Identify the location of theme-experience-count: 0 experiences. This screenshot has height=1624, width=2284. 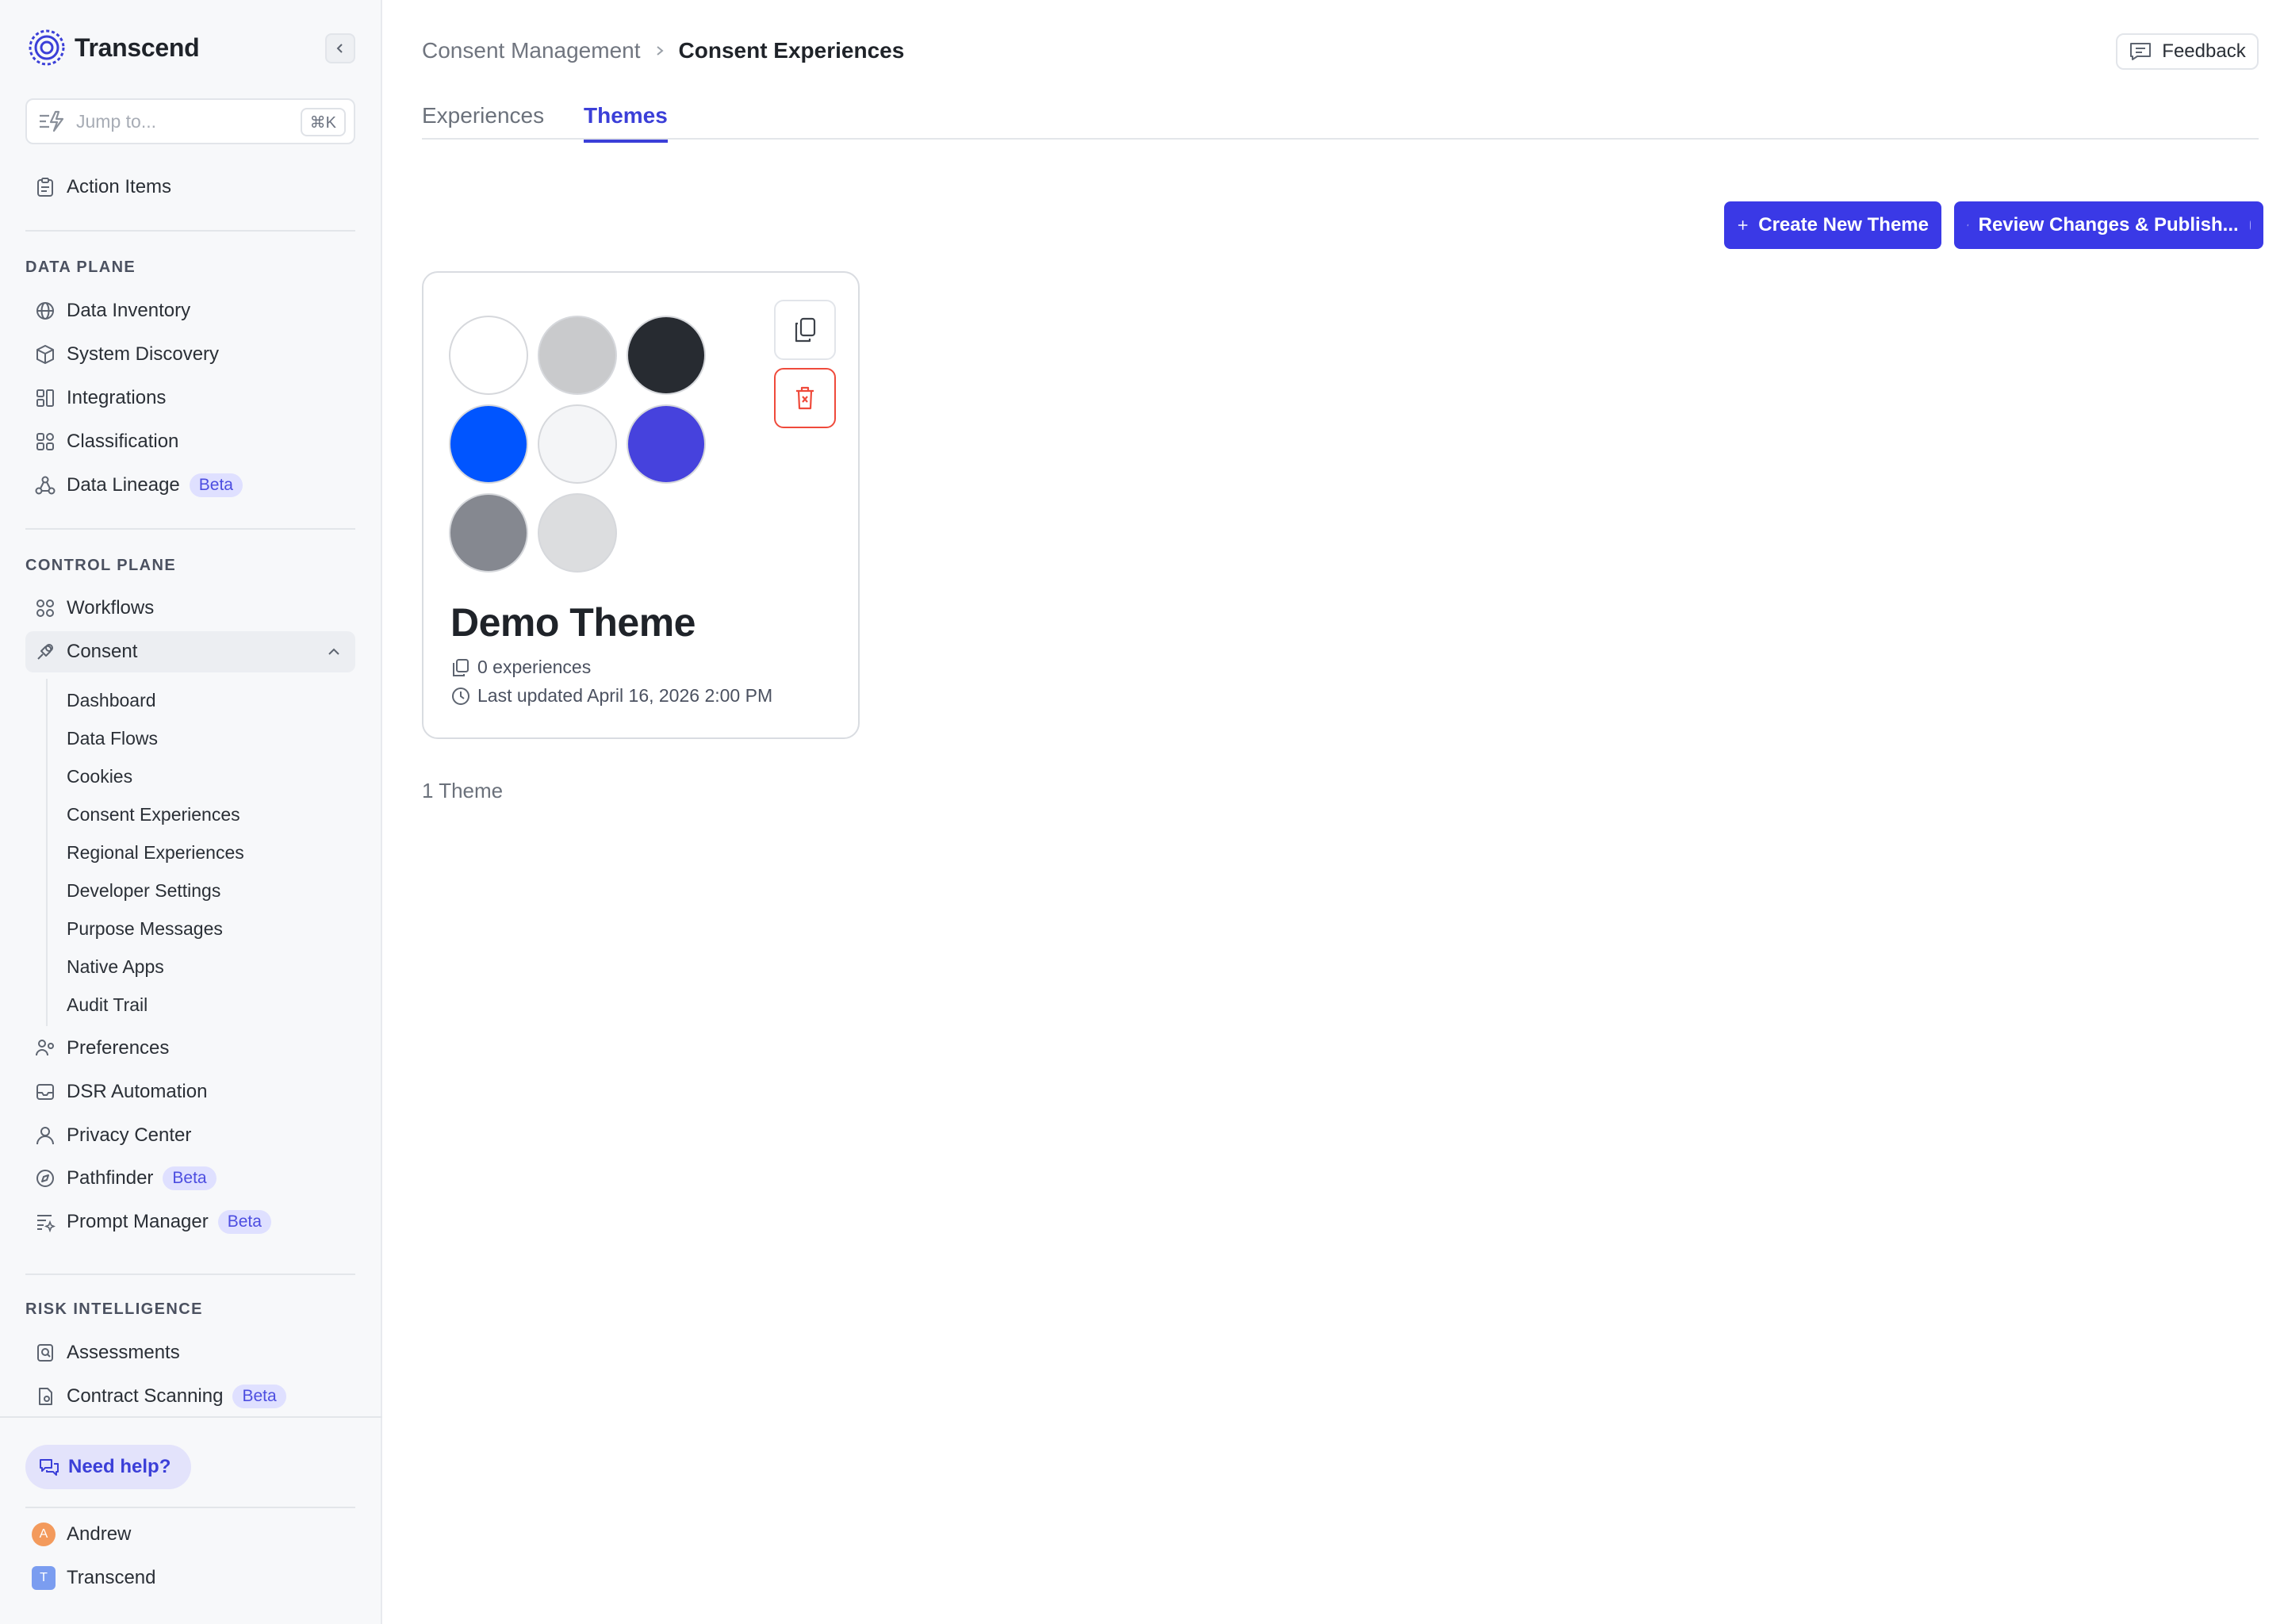
(520, 667).